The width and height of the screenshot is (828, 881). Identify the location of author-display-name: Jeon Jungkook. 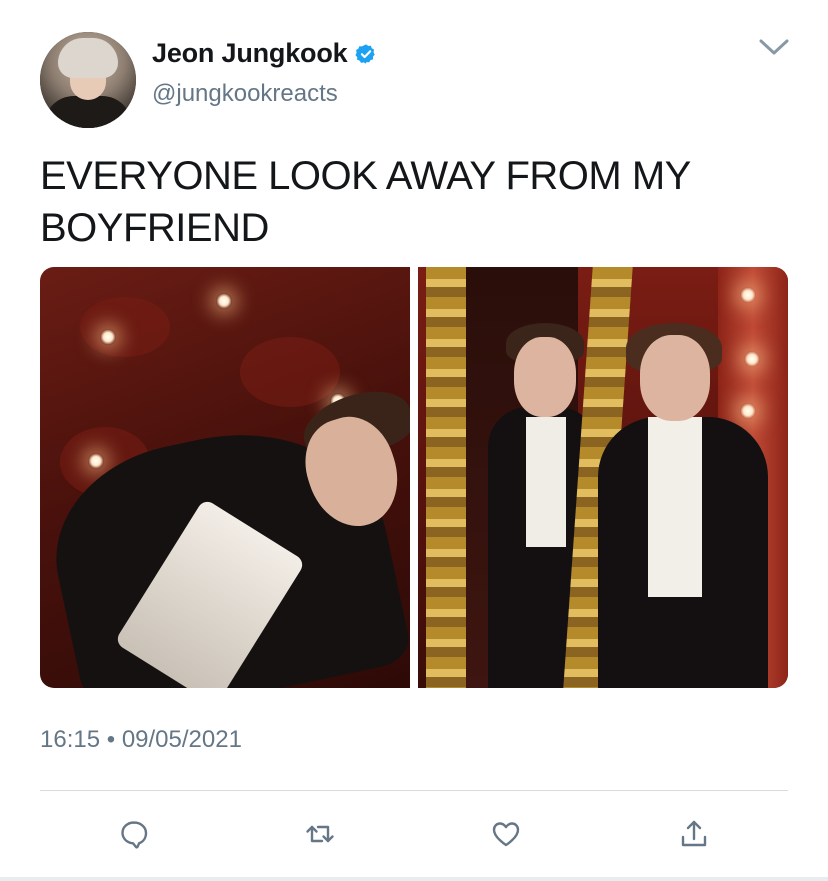
(250, 53).